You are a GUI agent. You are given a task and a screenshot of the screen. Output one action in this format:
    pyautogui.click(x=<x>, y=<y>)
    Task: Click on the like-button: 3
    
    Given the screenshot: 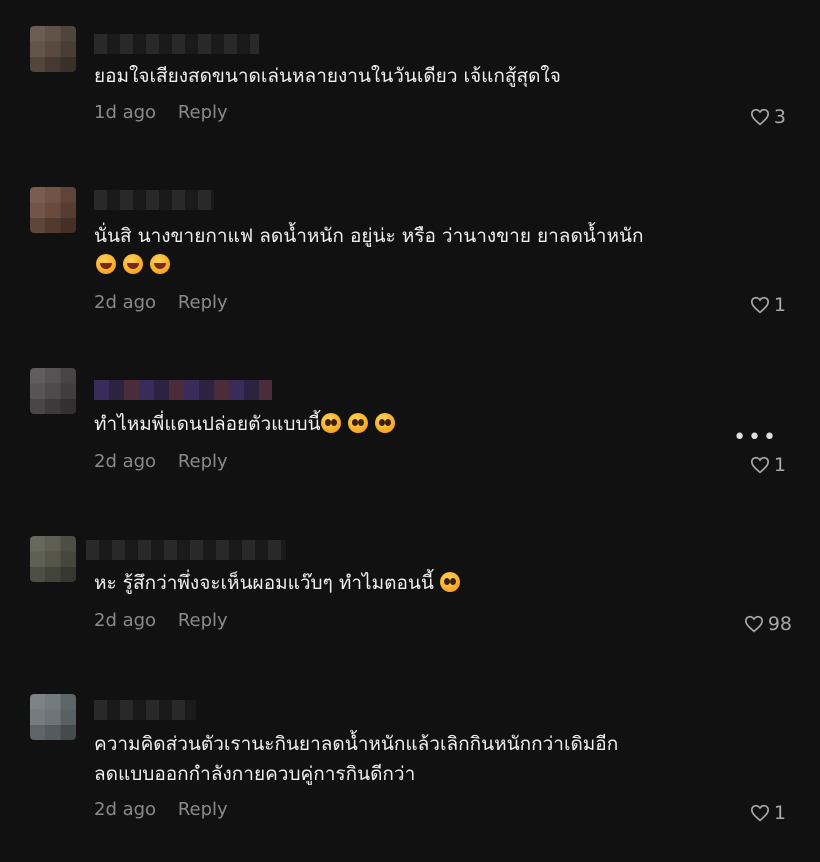 What is the action you would take?
    pyautogui.click(x=768, y=117)
    